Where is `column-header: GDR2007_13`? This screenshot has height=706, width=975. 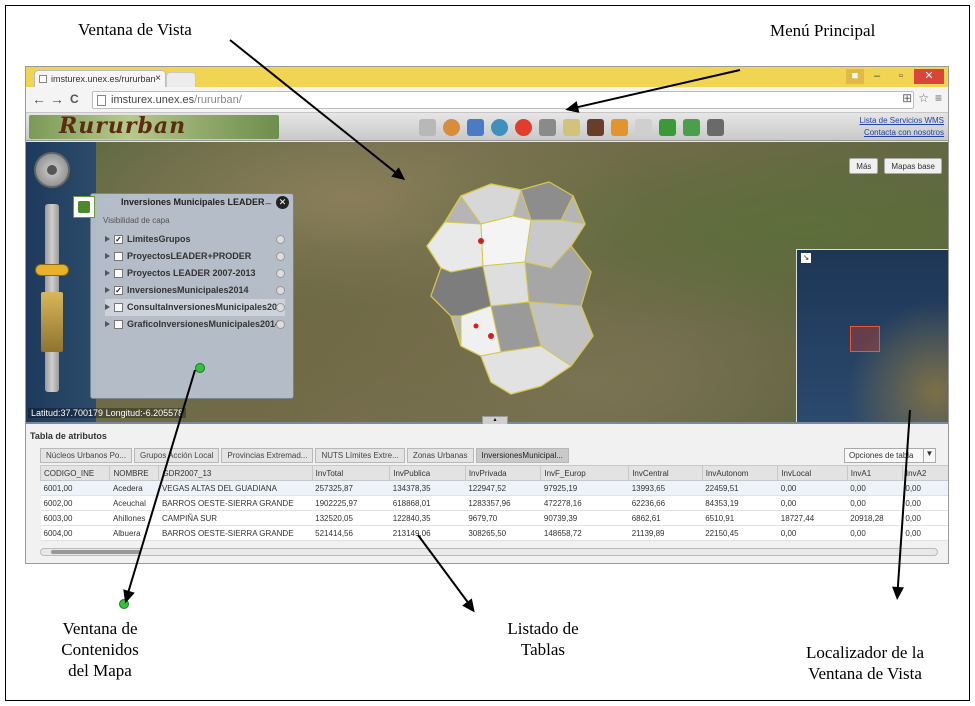 column-header: GDR2007_13 is located at coordinates (235, 473).